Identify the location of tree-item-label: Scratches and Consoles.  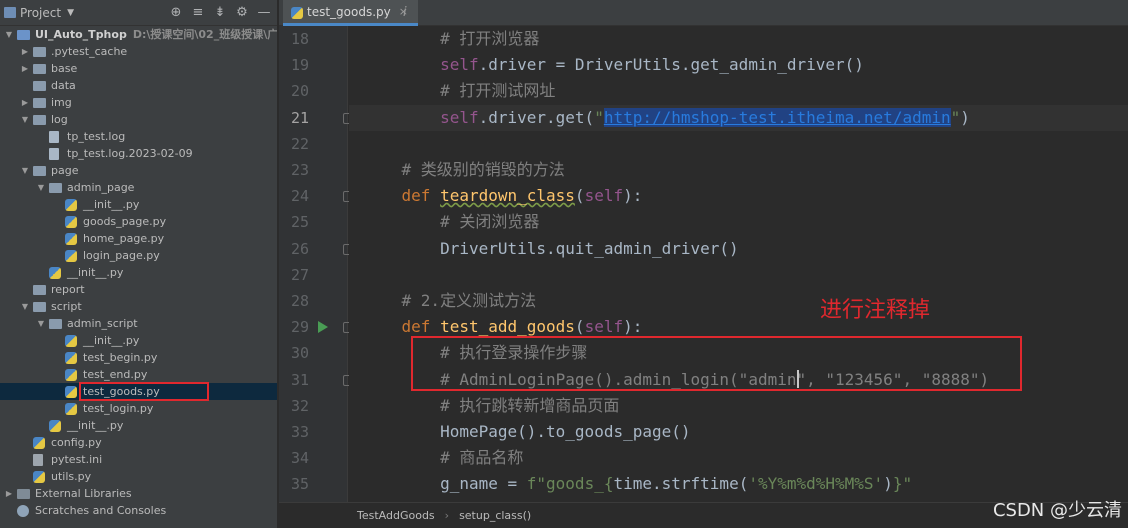
(101, 510).